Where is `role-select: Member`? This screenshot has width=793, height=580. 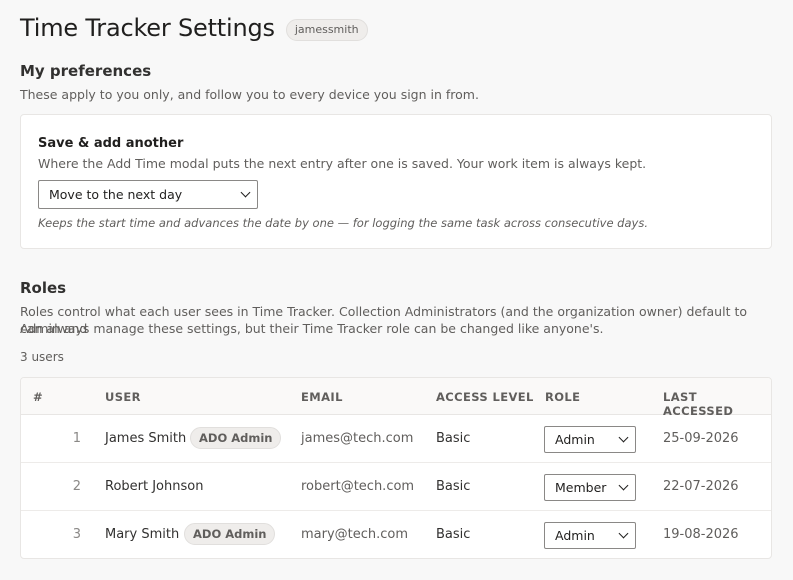
role-select: Member is located at coordinates (590, 487).